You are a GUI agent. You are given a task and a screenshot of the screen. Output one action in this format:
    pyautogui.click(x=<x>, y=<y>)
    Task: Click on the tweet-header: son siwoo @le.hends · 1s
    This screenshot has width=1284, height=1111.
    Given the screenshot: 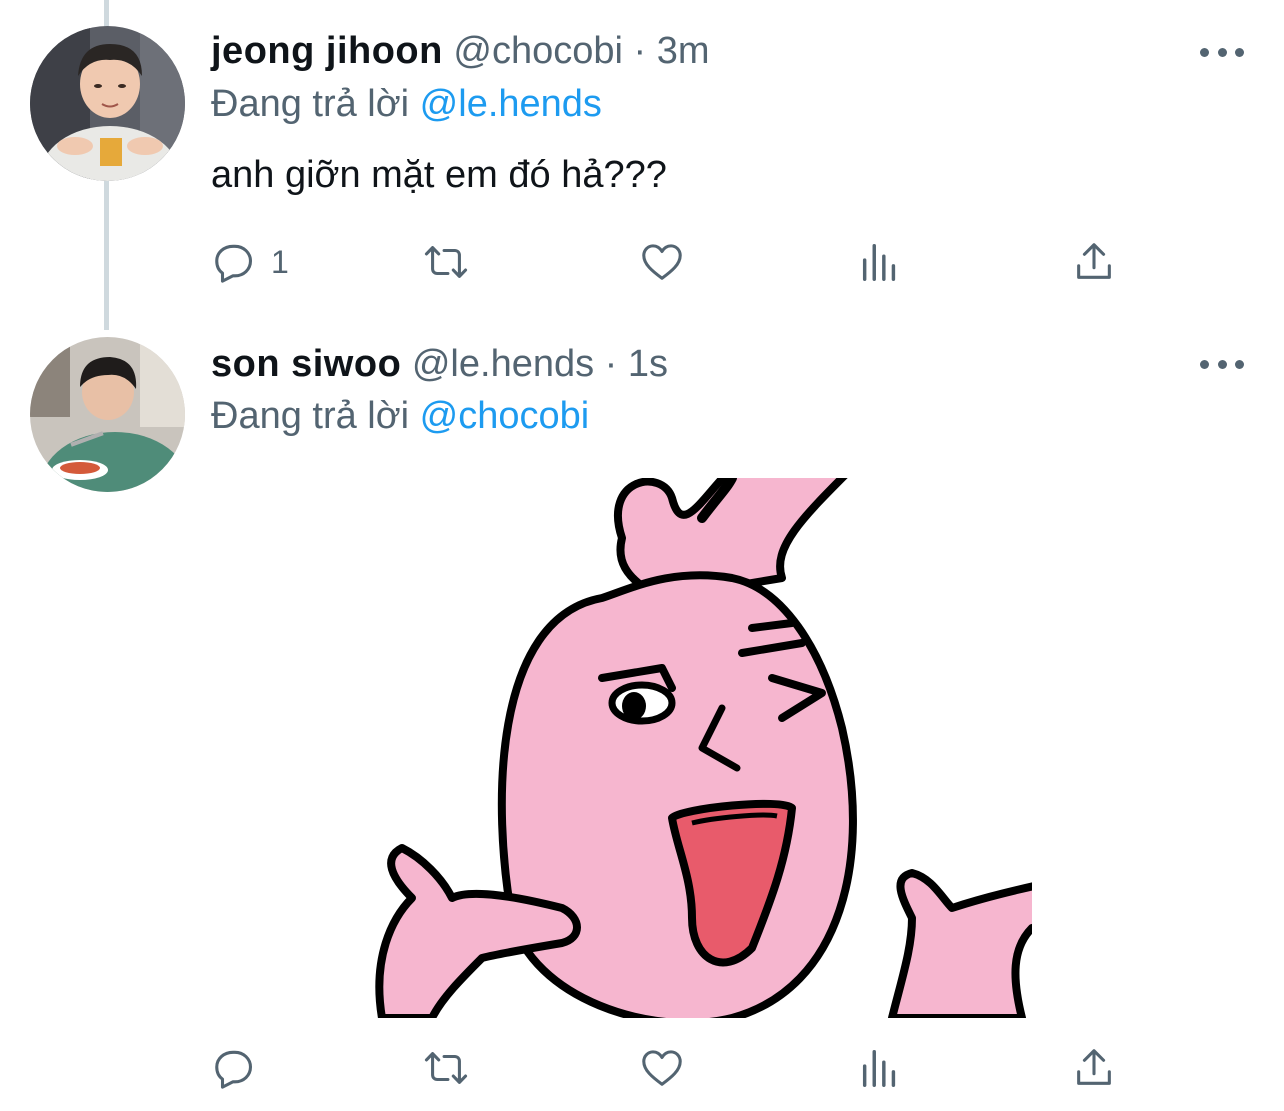 What is the action you would take?
    pyautogui.click(x=439, y=364)
    